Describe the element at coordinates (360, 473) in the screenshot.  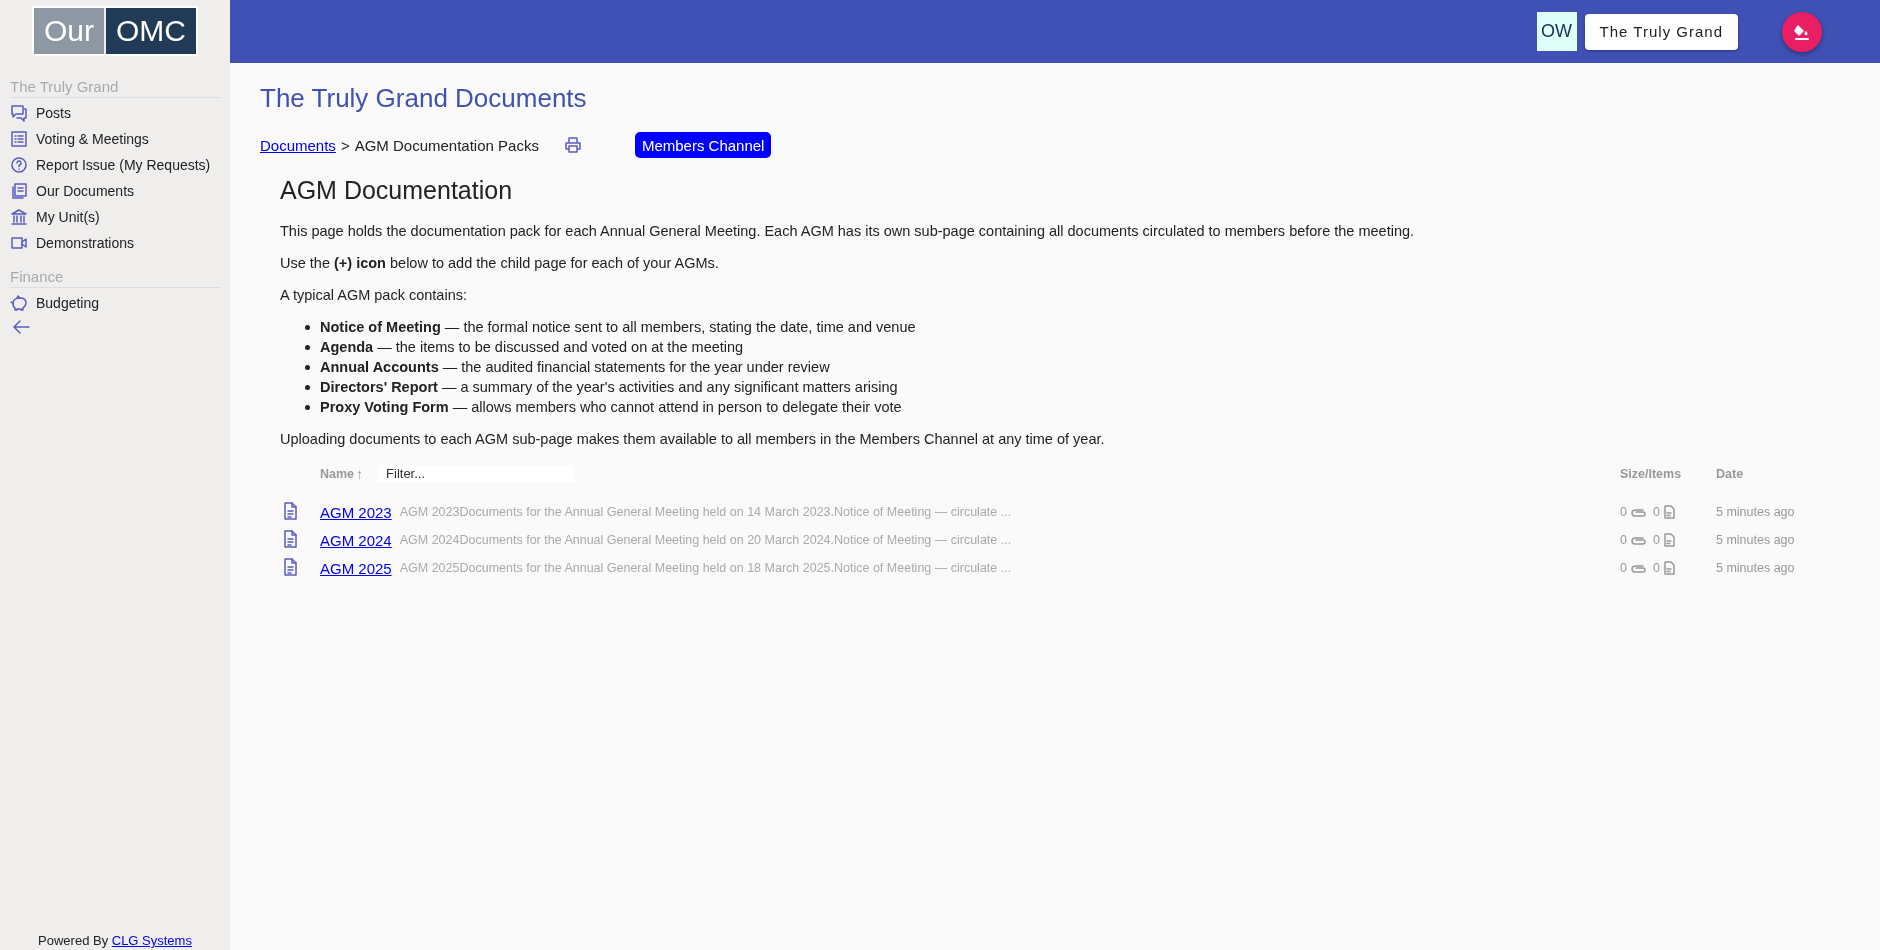
I see `sort-indicator: ↑` at that location.